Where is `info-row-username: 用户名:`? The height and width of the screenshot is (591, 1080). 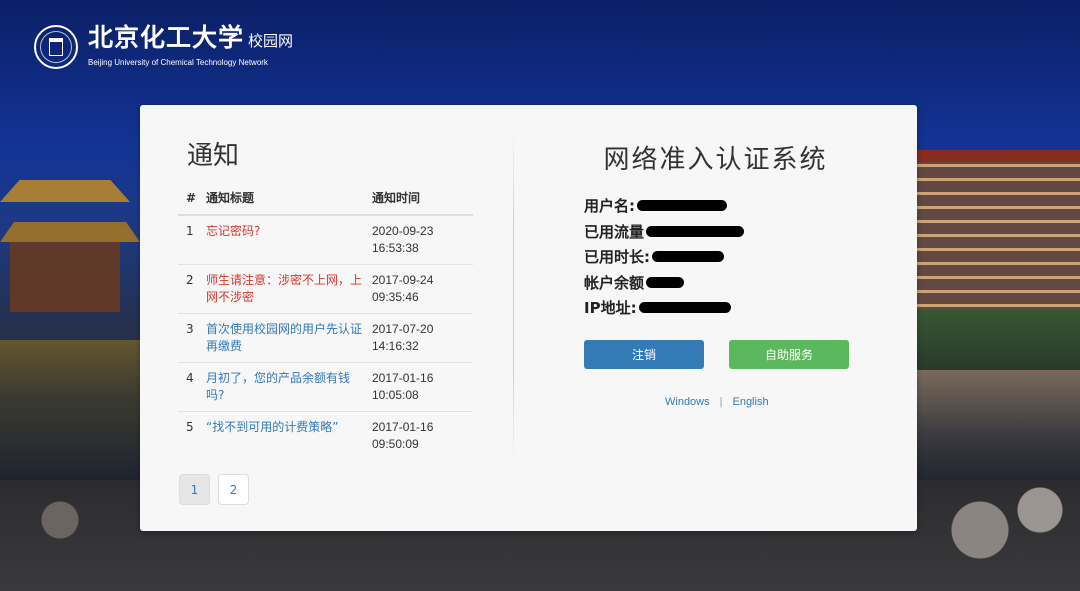 info-row-username: 用户名: is located at coordinates (664, 206).